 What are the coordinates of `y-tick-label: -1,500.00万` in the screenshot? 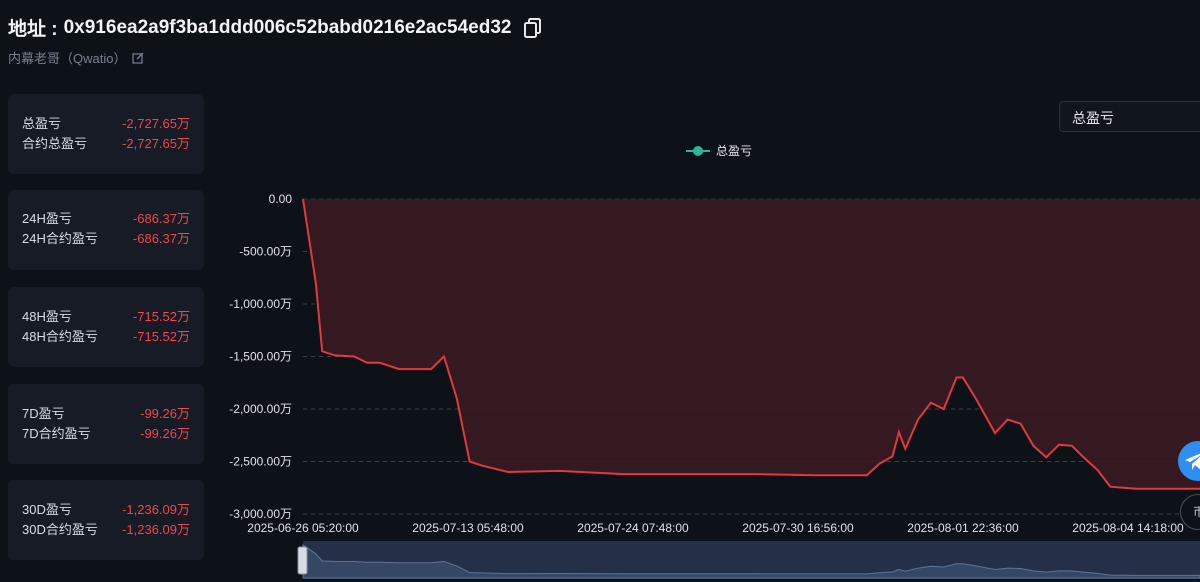 It's located at (260, 357).